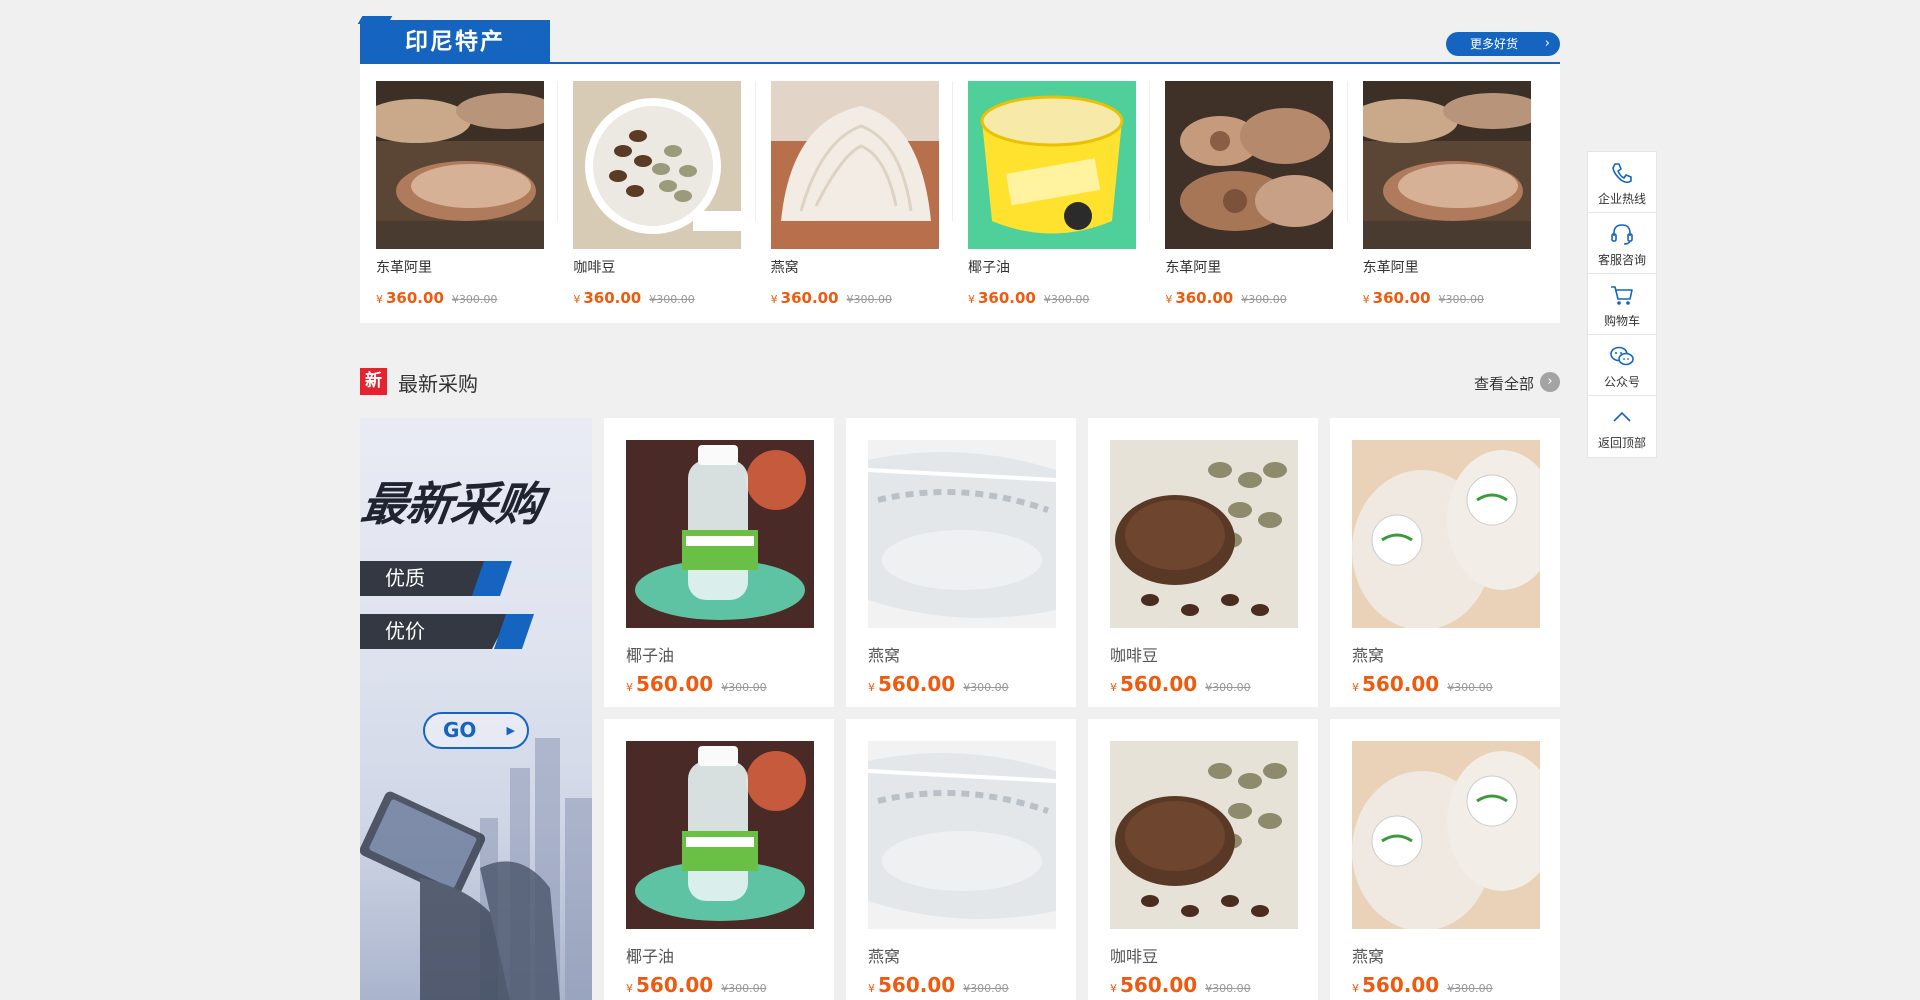 The width and height of the screenshot is (1920, 1000). What do you see at coordinates (1446, 534) in the screenshot?
I see `product-image-birds-nest-packed` at bounding box center [1446, 534].